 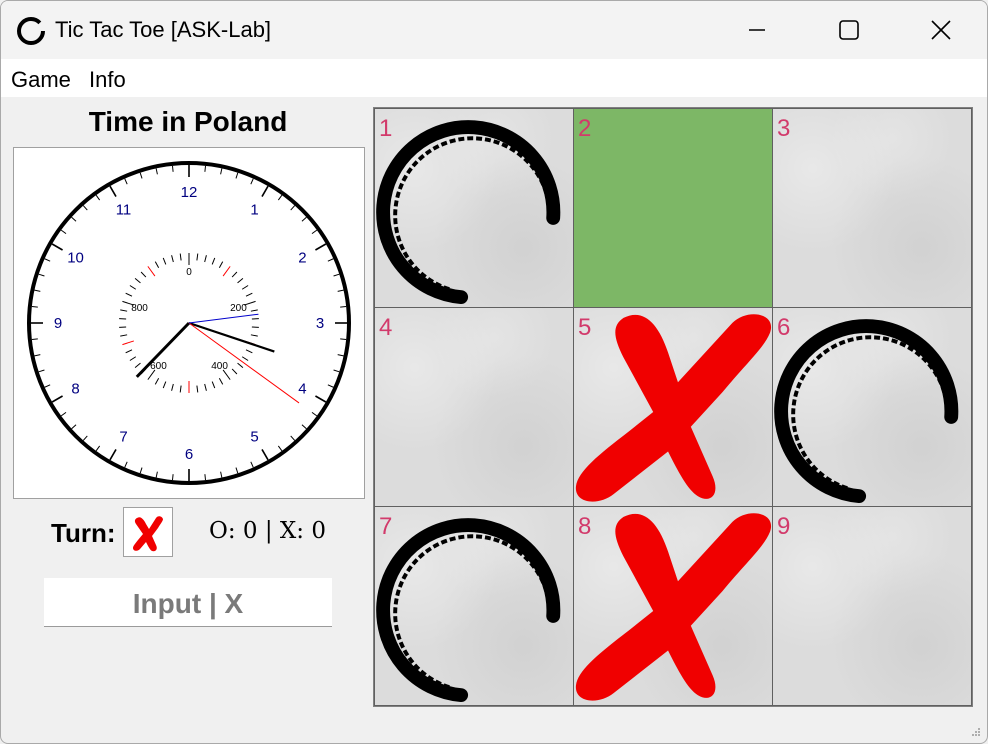 What do you see at coordinates (468, 212) in the screenshot?
I see `o-mark-icon` at bounding box center [468, 212].